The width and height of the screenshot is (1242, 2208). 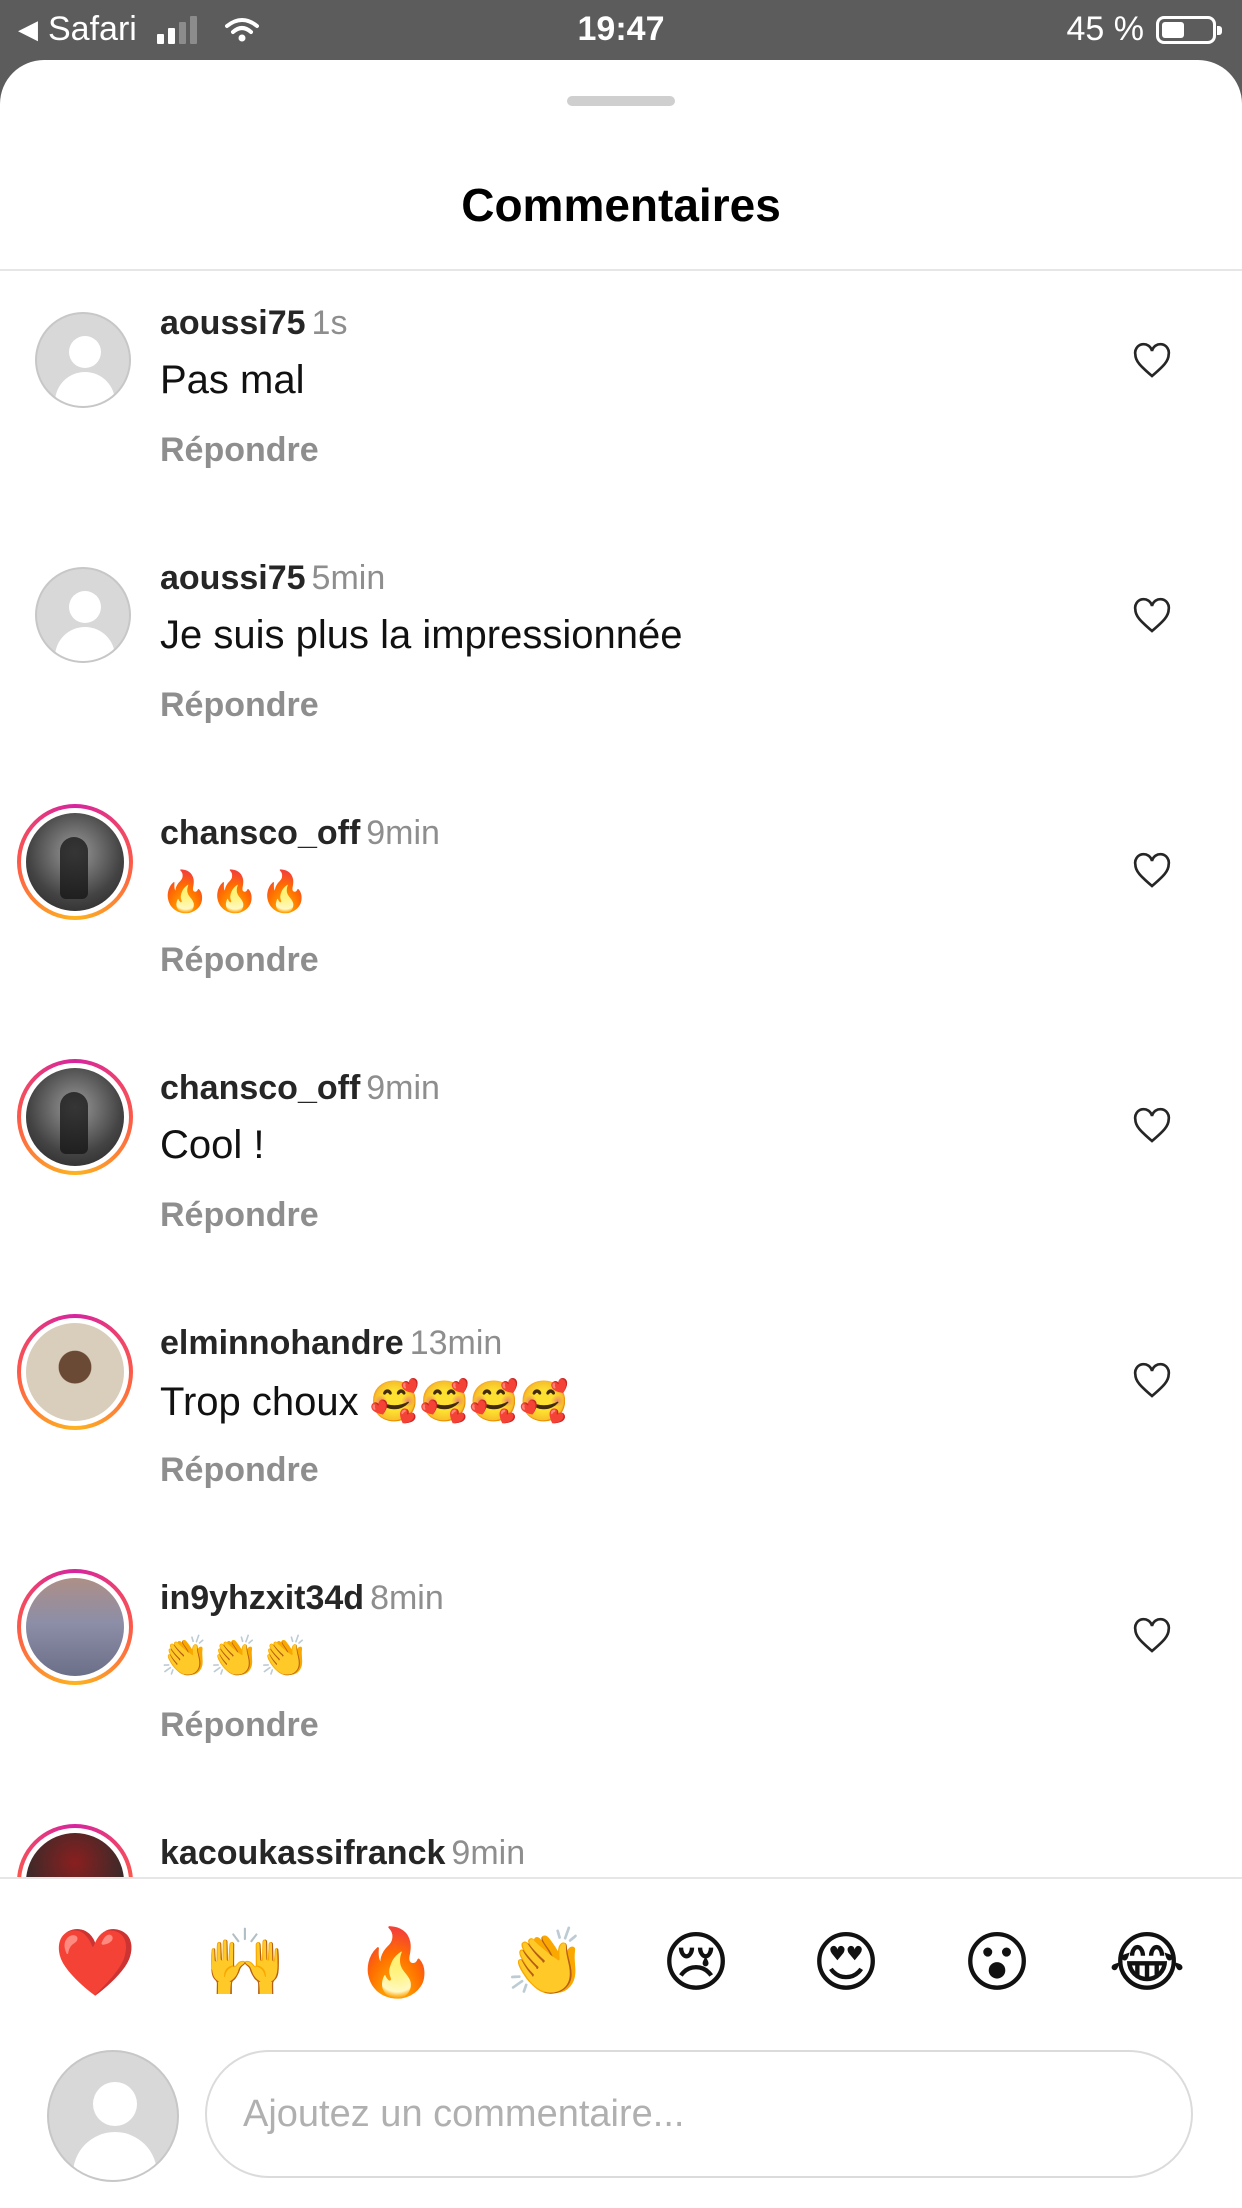 What do you see at coordinates (232, 380) in the screenshot?
I see `comment-text: Pas mal` at bounding box center [232, 380].